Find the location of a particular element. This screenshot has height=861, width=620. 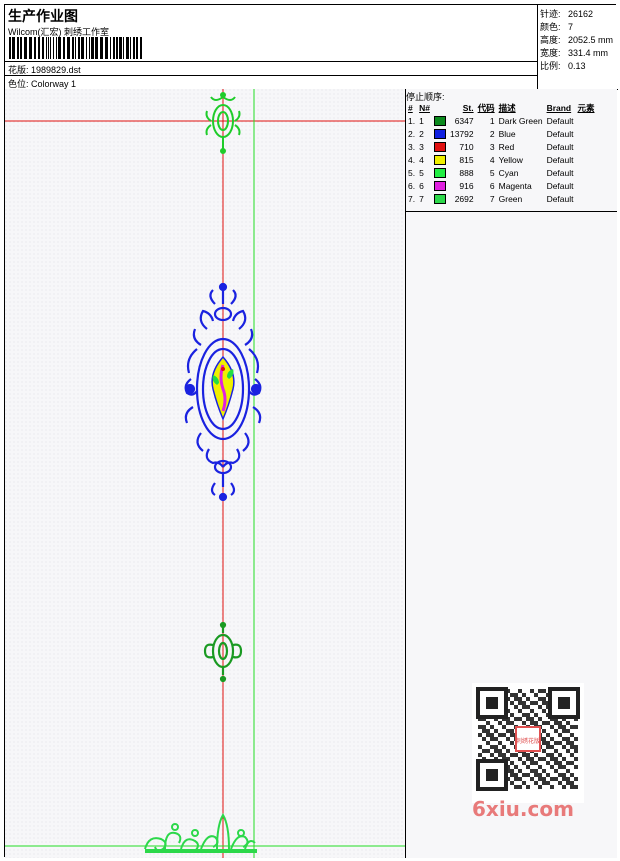

row-num: 1. is located at coordinates (412, 120).